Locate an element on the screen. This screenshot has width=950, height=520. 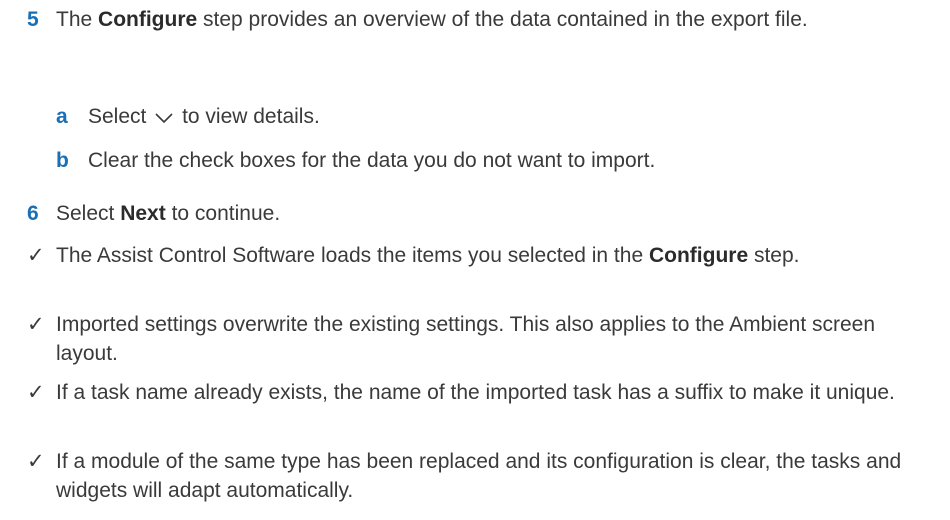
substep-text: Select to view details. is located at coordinates (204, 116).